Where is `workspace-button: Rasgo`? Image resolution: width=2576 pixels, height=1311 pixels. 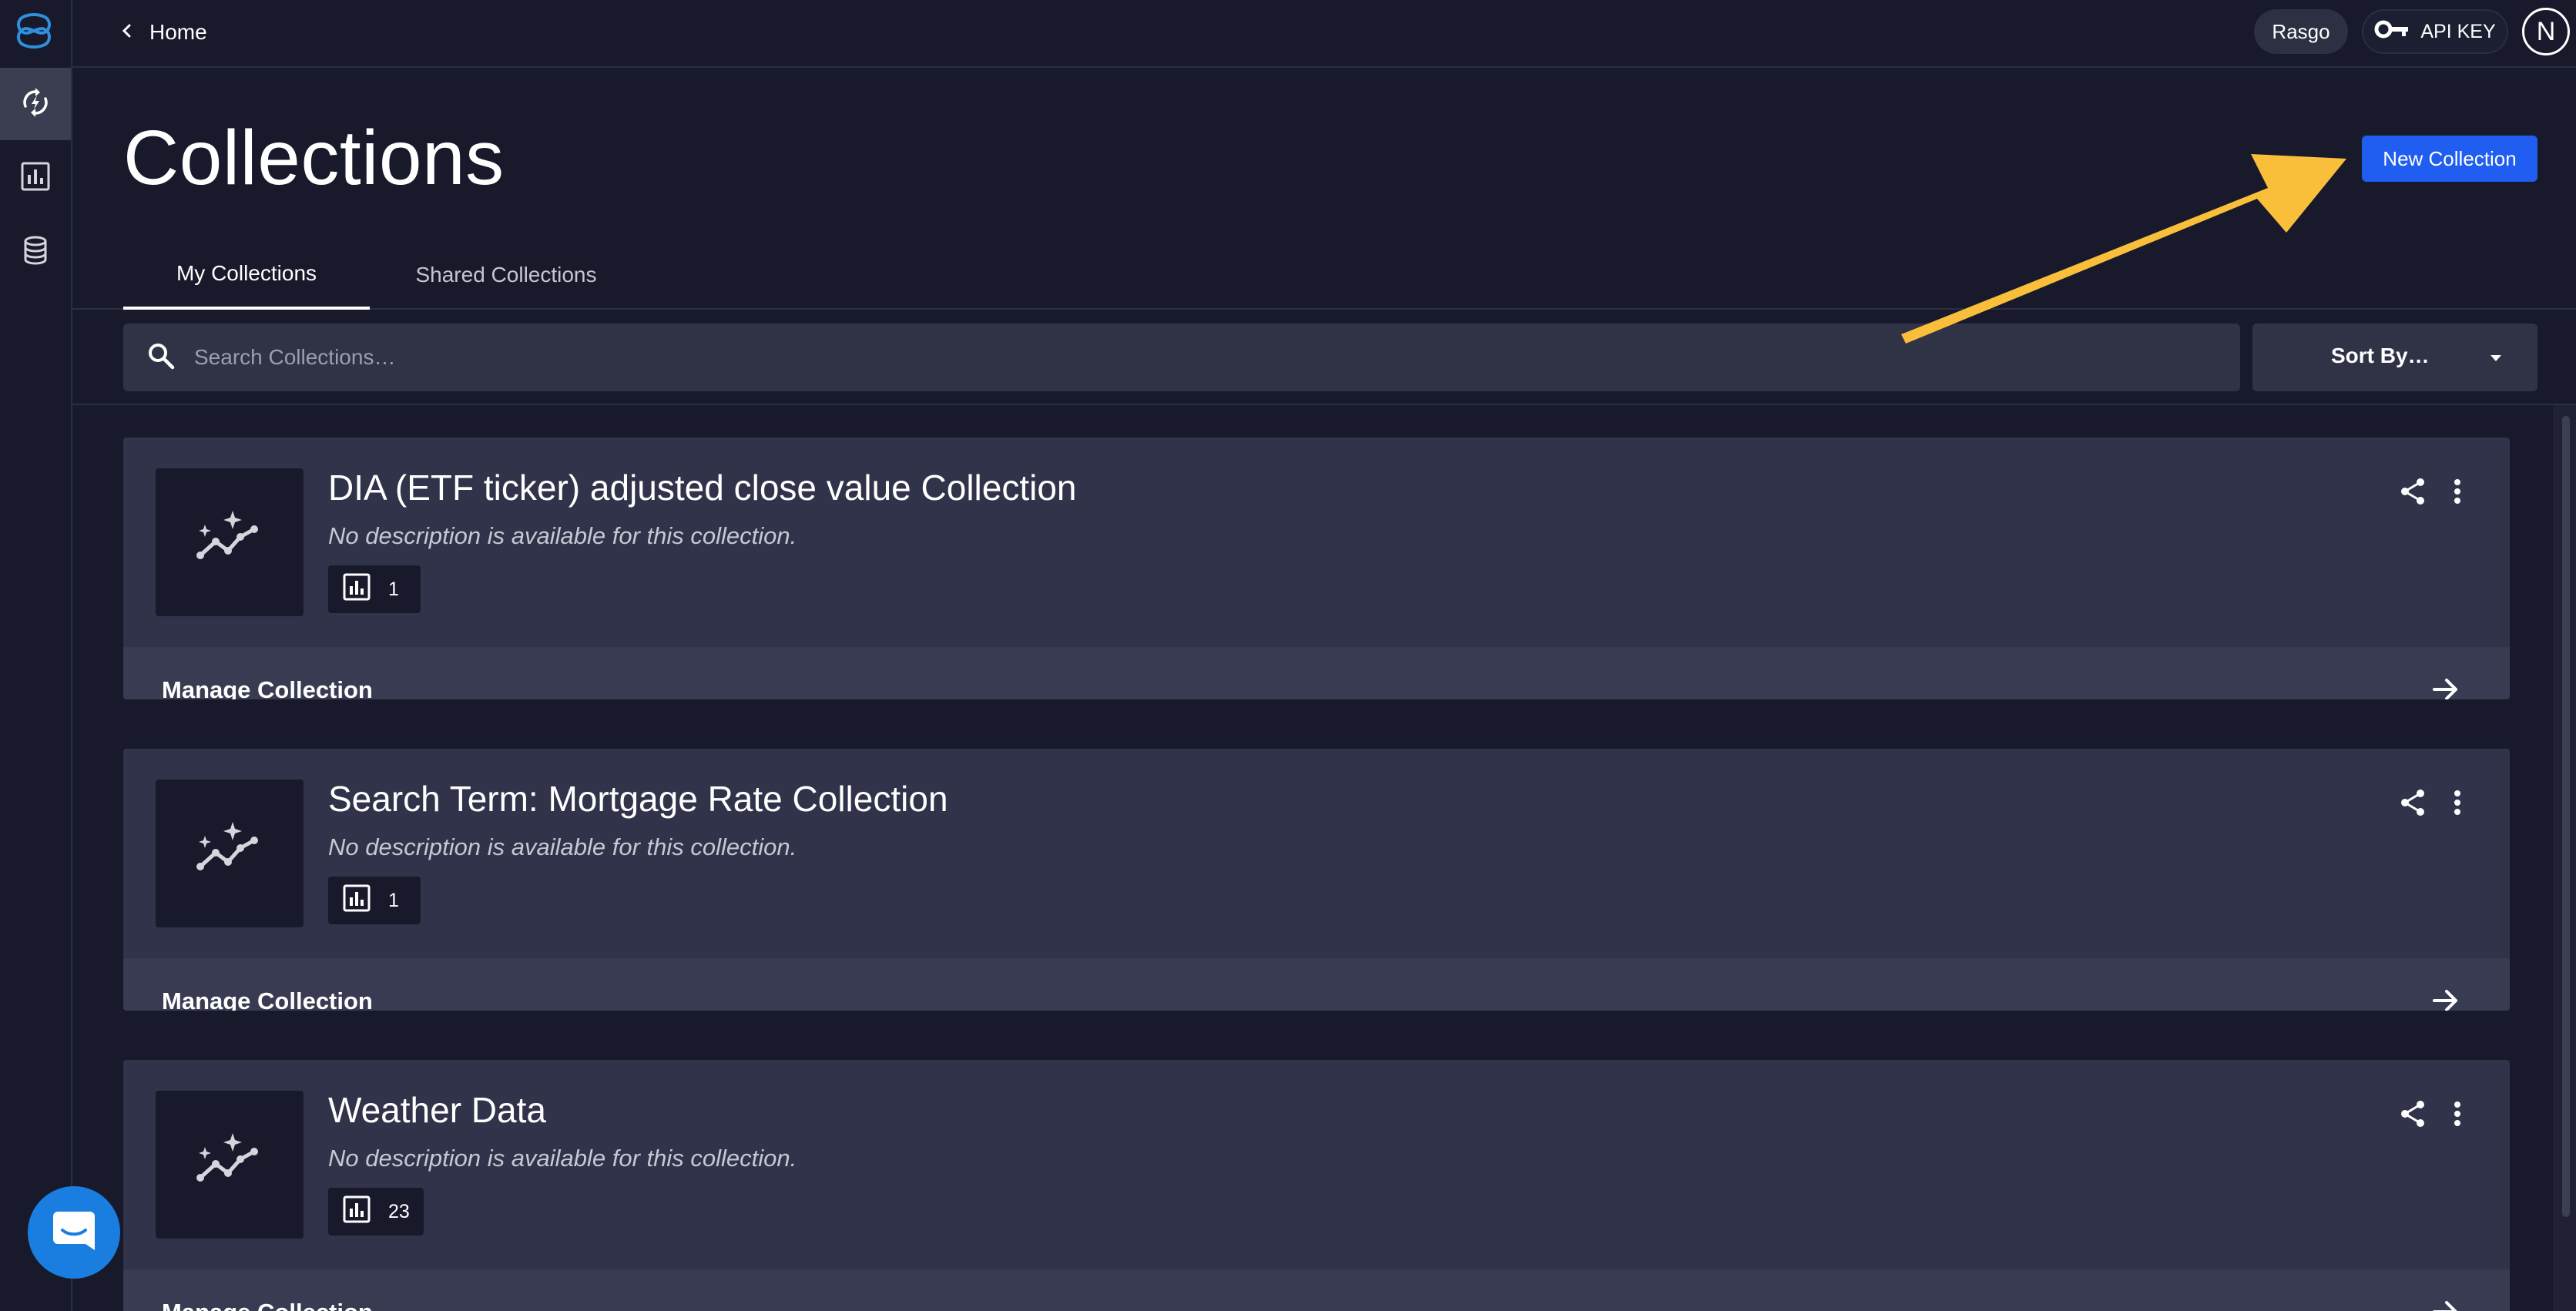
workspace-button: Rasgo is located at coordinates (2301, 32).